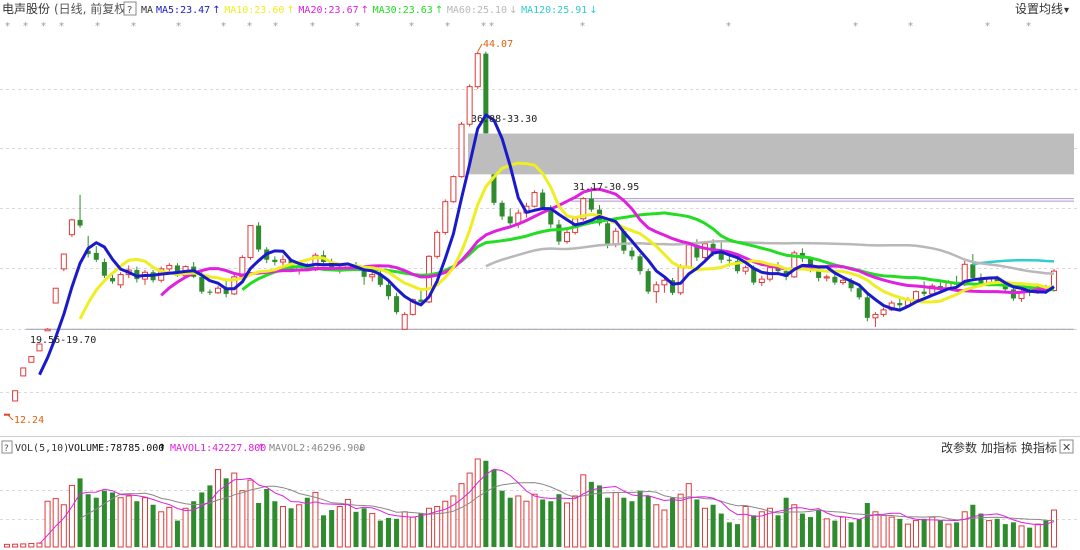 The width and height of the screenshot is (1080, 550). Describe the element at coordinates (855, 26) in the screenshot. I see `star-marker-18: *` at that location.